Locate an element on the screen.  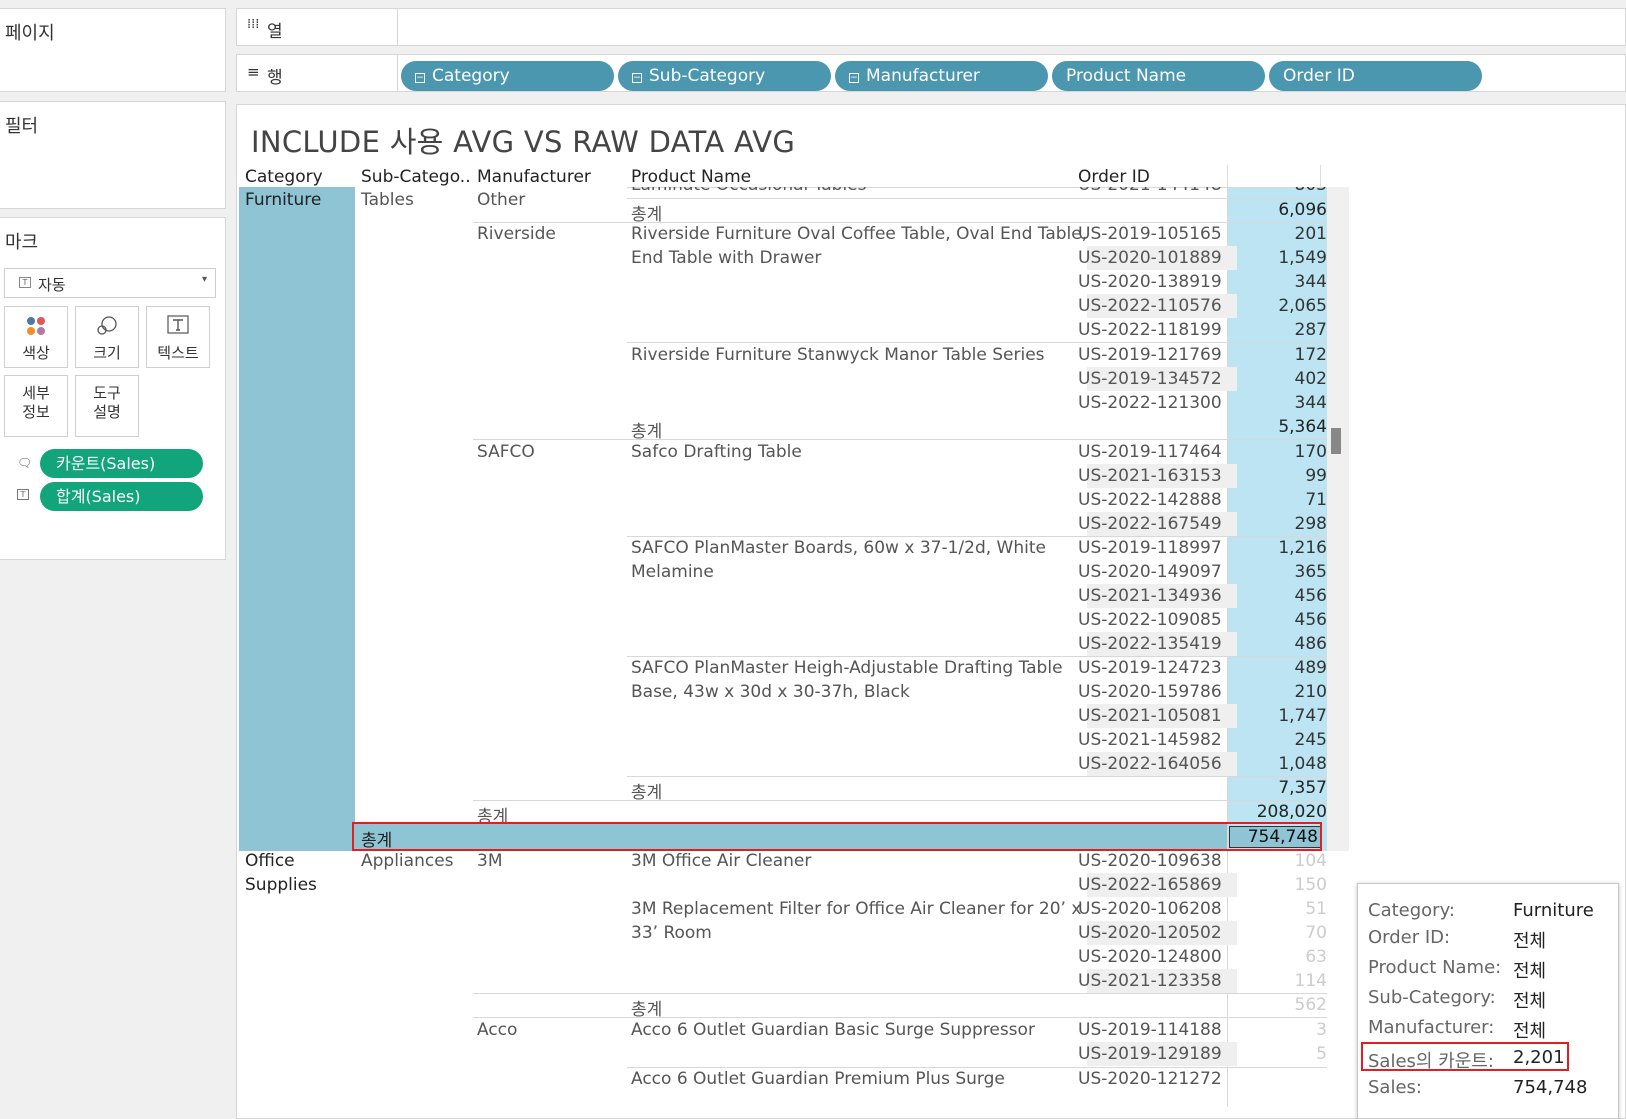
sales-value: 2,065 is located at coordinates (1282, 306).